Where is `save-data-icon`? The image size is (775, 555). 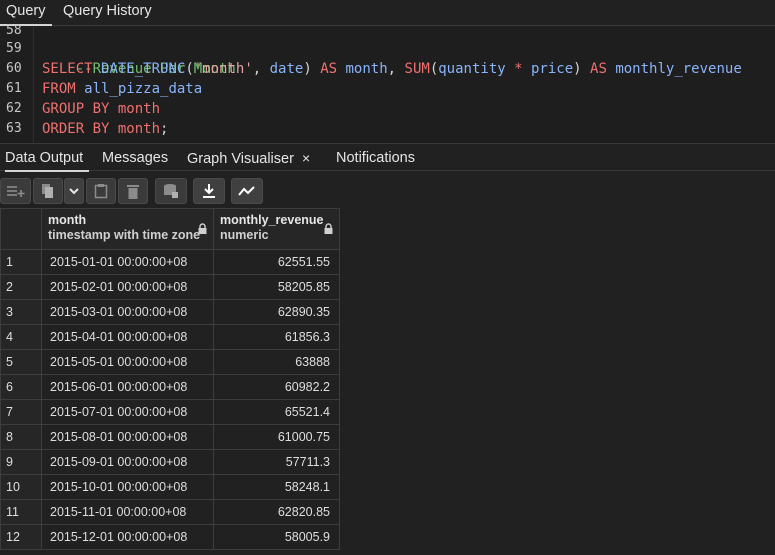 save-data-icon is located at coordinates (171, 191).